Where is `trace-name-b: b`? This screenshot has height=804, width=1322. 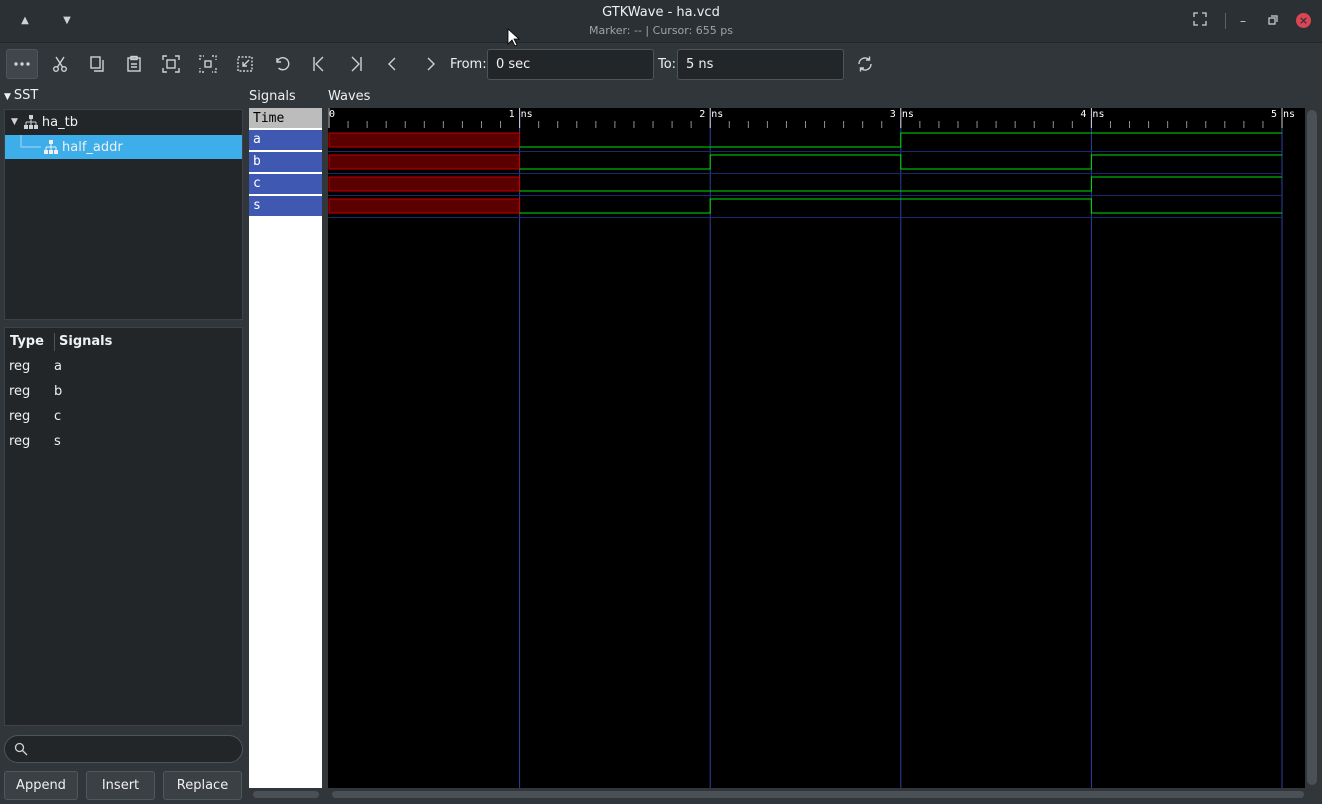 trace-name-b: b is located at coordinates (285, 162).